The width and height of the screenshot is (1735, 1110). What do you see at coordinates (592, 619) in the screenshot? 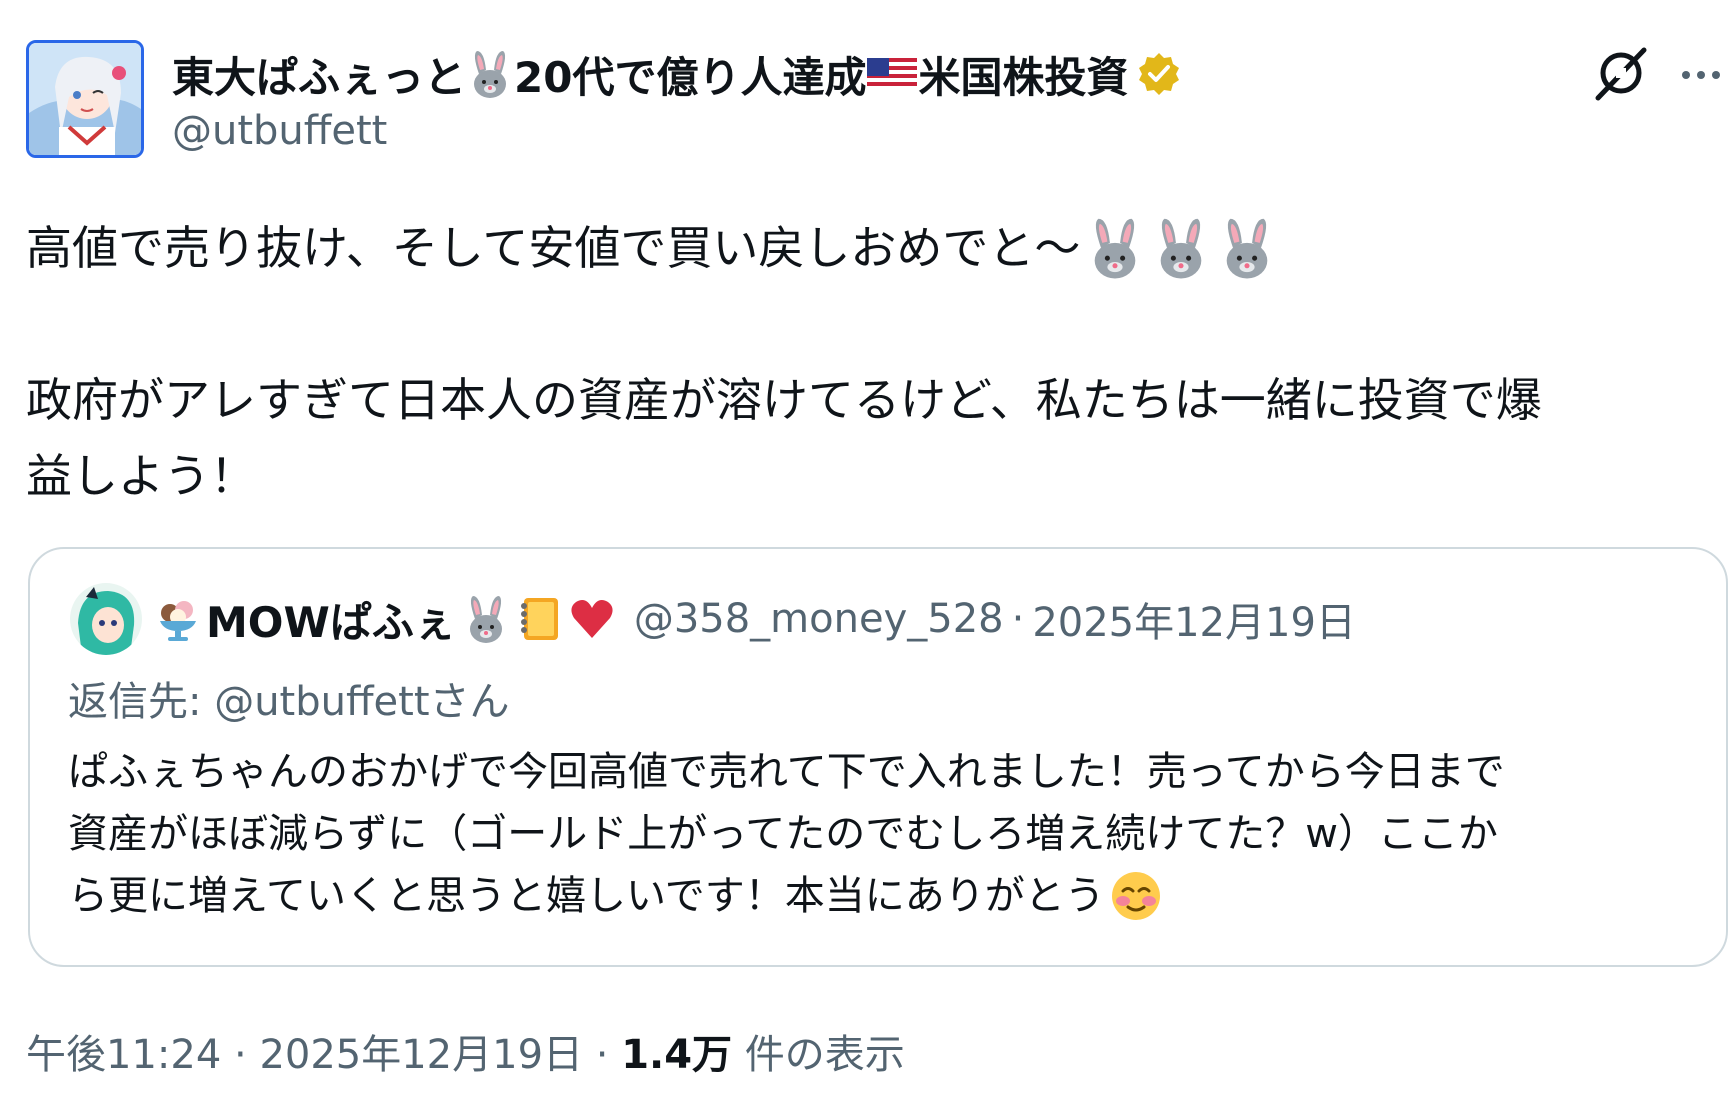
I see `heart-emoji-icon` at bounding box center [592, 619].